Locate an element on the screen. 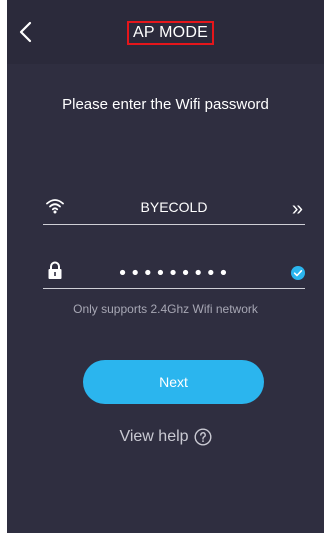 The image size is (330, 533). instruction-text: Please enter the Wifi password is located at coordinates (165, 104).